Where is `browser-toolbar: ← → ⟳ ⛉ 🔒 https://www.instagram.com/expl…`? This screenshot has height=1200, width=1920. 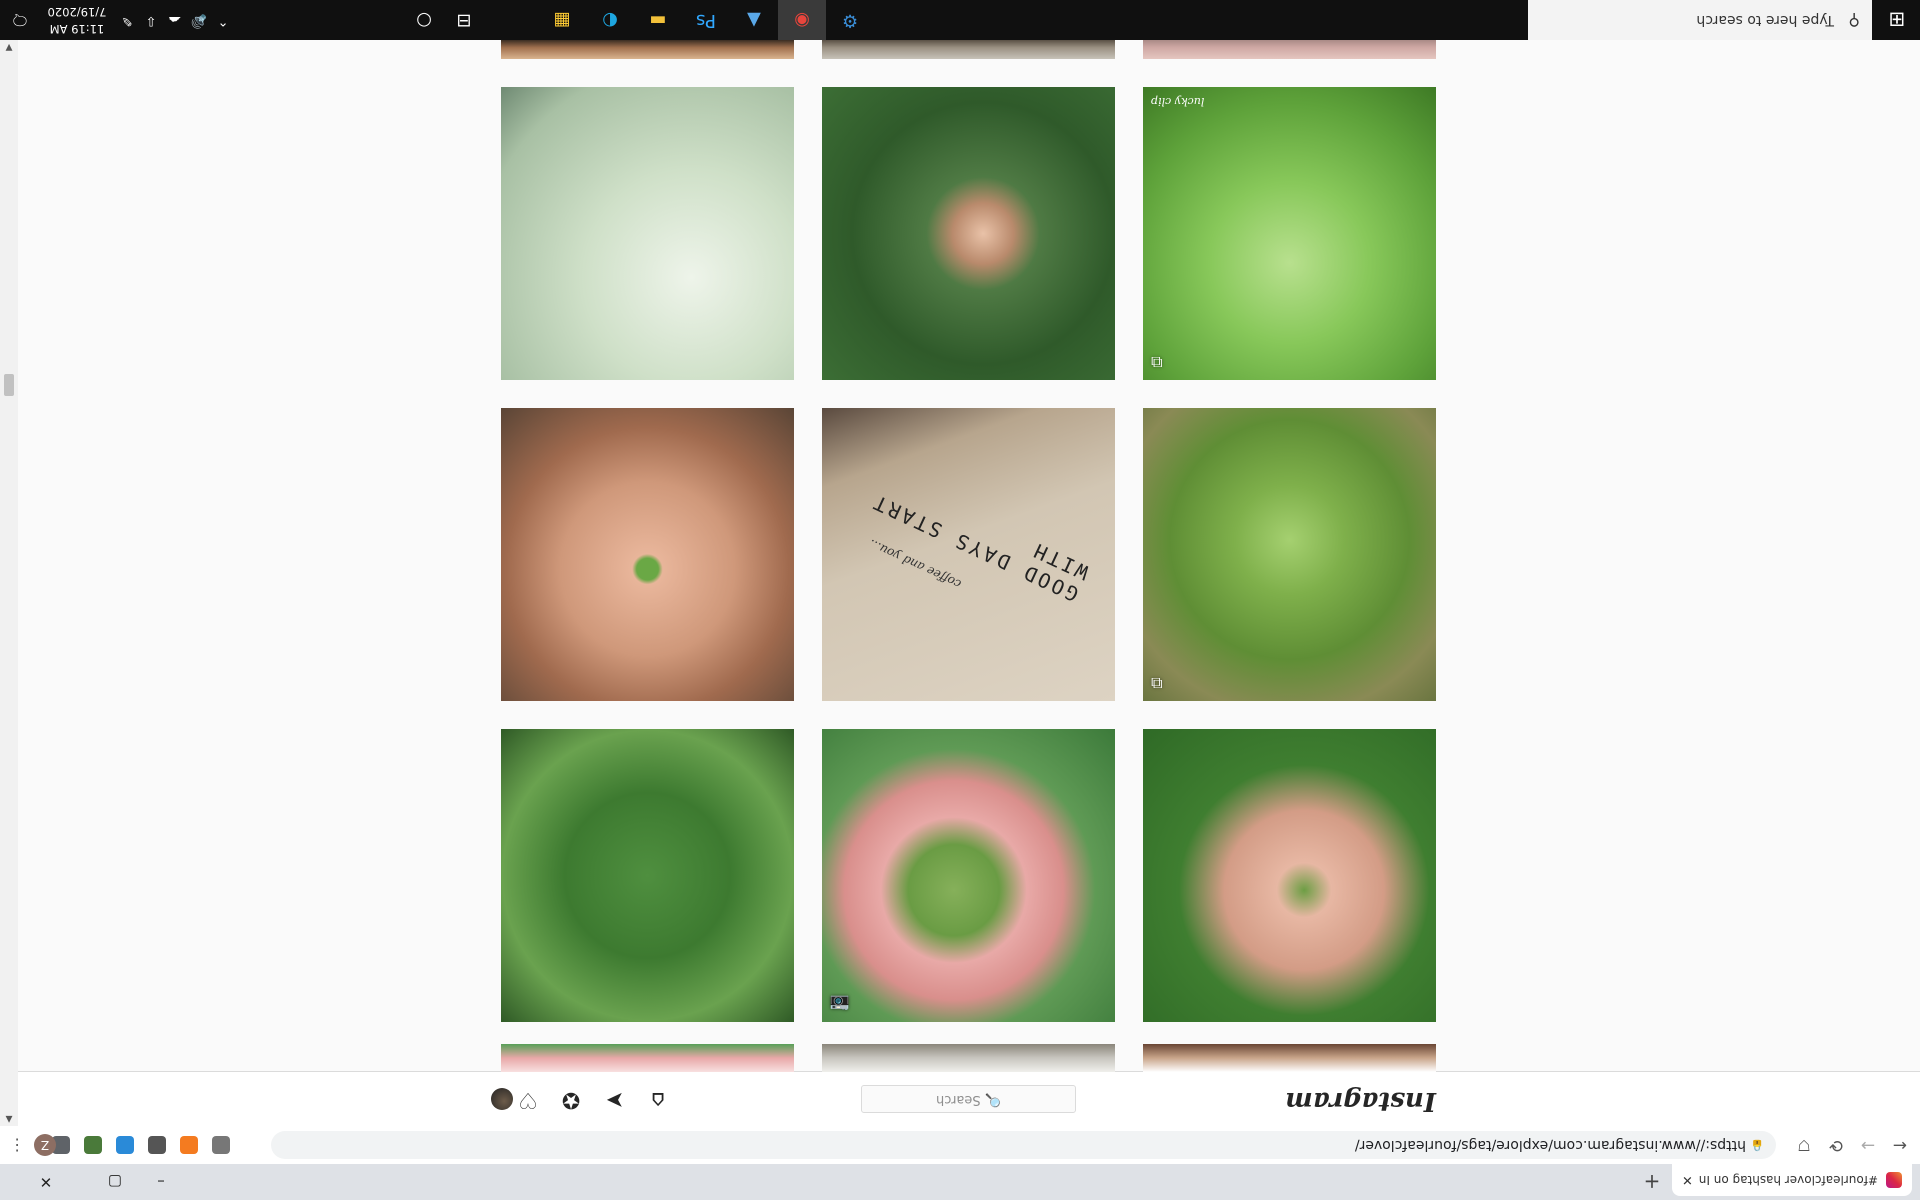
browser-toolbar: ← → ⟳ ⛉ 🔒 https://www.instagram.com/expl… is located at coordinates (960, 1144).